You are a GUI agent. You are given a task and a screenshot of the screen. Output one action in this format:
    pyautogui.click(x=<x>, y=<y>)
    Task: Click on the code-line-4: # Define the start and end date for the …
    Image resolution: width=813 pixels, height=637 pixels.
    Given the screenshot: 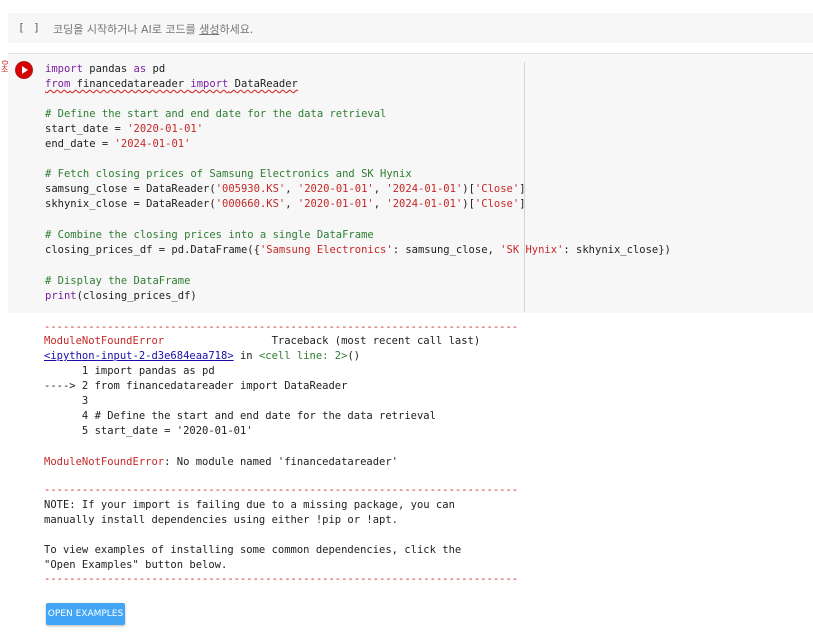 What is the action you would take?
    pyautogui.click(x=216, y=114)
    